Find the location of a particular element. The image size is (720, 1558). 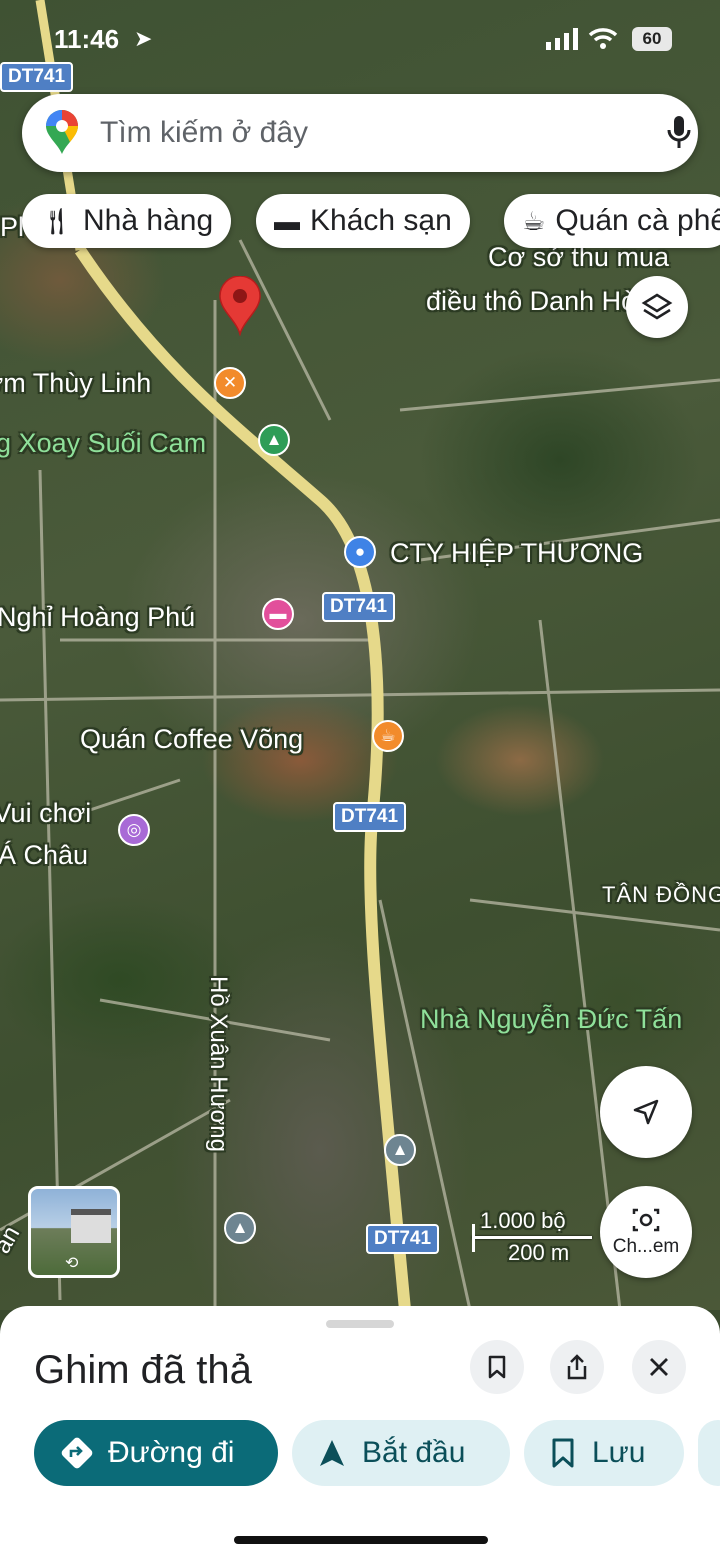

restaurant-poi-icon: ✕ is located at coordinates (230, 383).